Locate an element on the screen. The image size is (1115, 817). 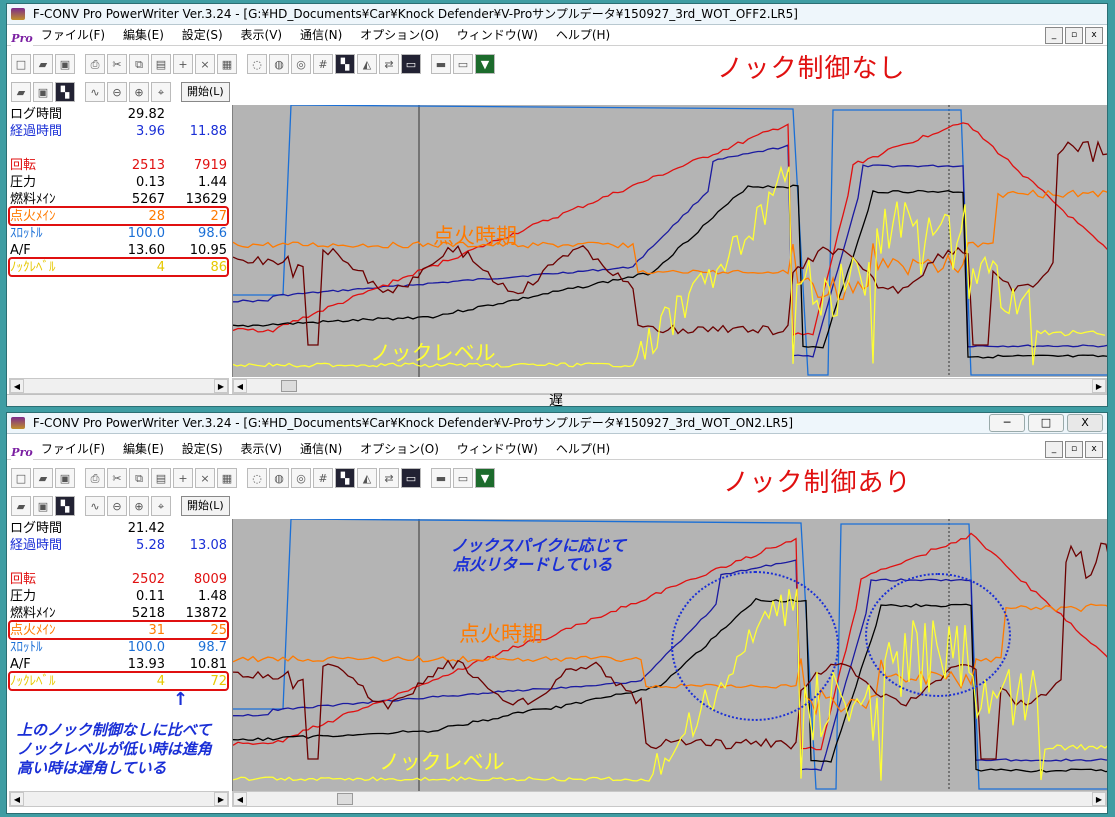
minimize-button: ─ is located at coordinates (1007, 423).